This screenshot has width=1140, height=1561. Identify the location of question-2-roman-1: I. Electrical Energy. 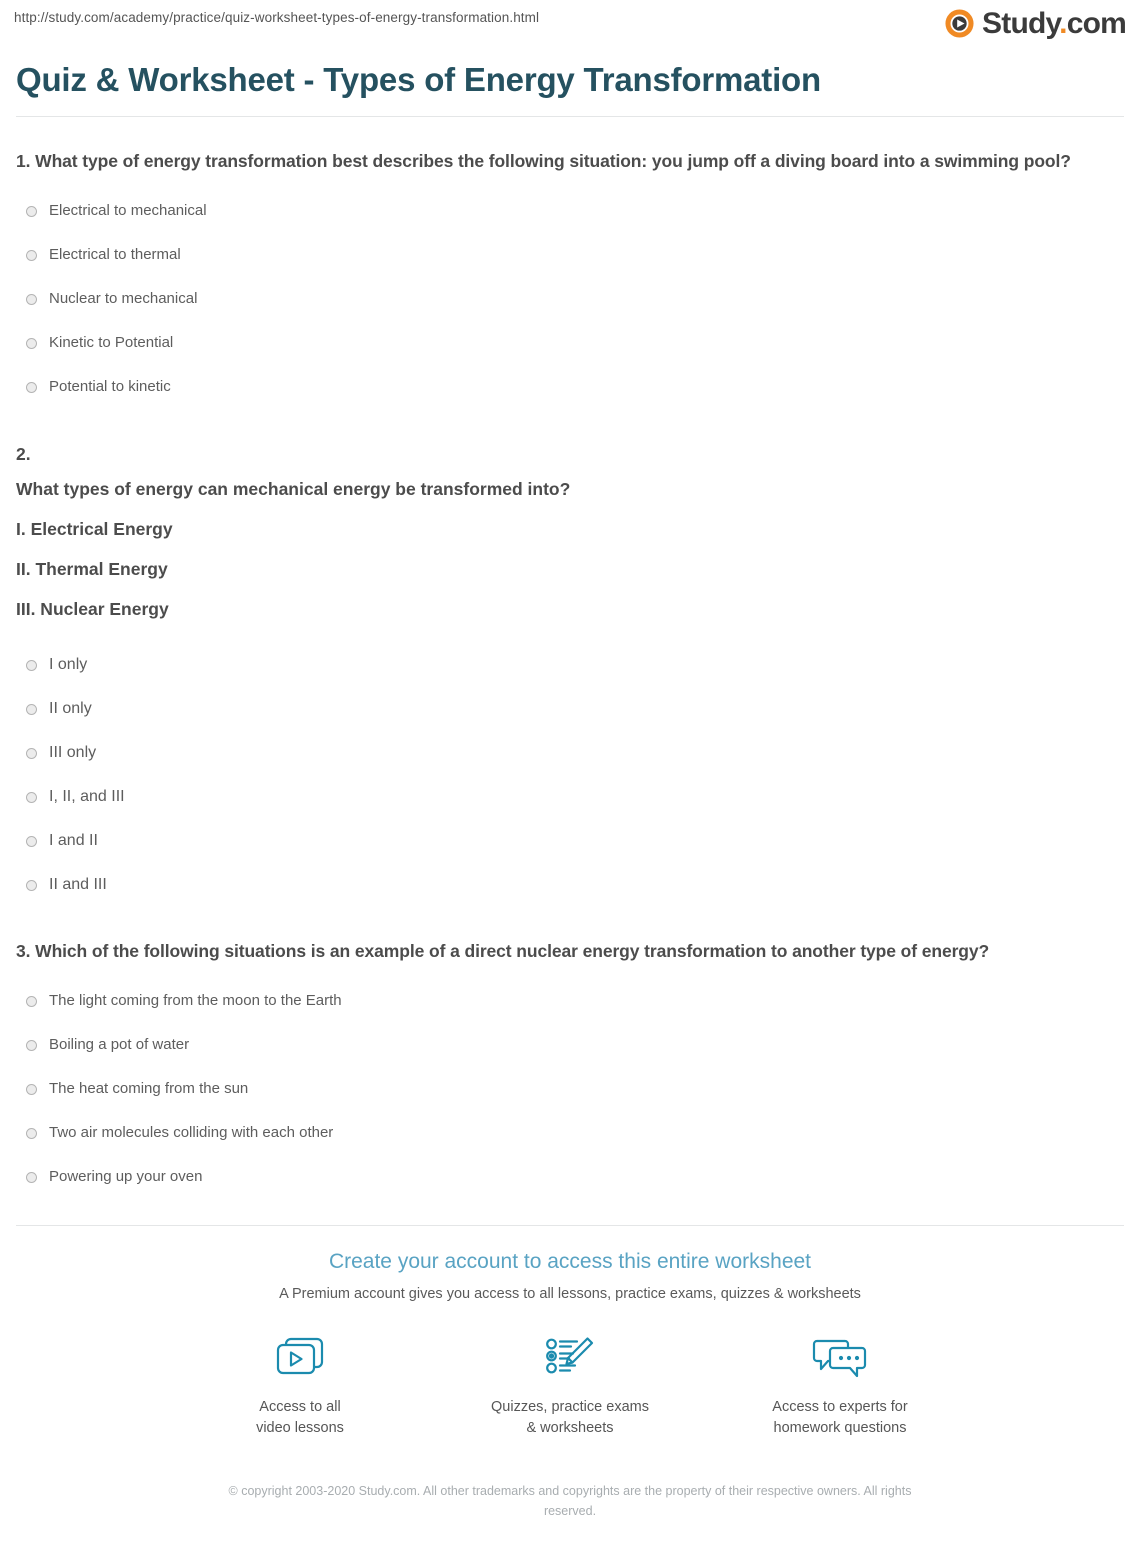
(94, 529).